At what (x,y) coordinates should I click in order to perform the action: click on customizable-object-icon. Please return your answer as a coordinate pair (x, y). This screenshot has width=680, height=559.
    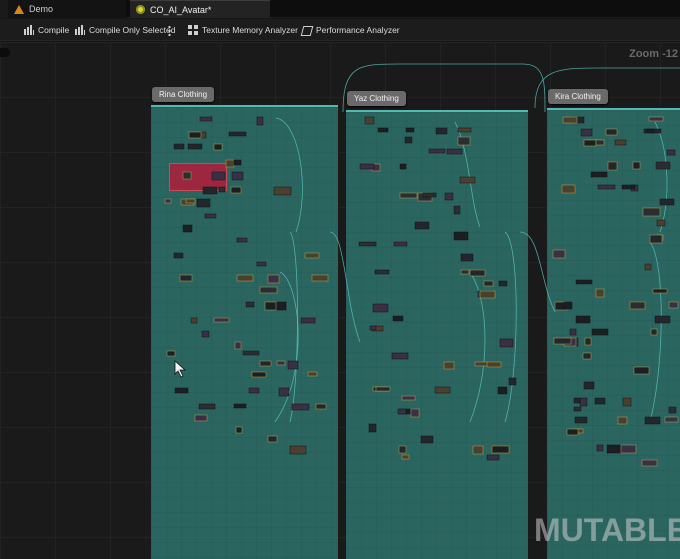
    Looking at the image, I should click on (140, 9).